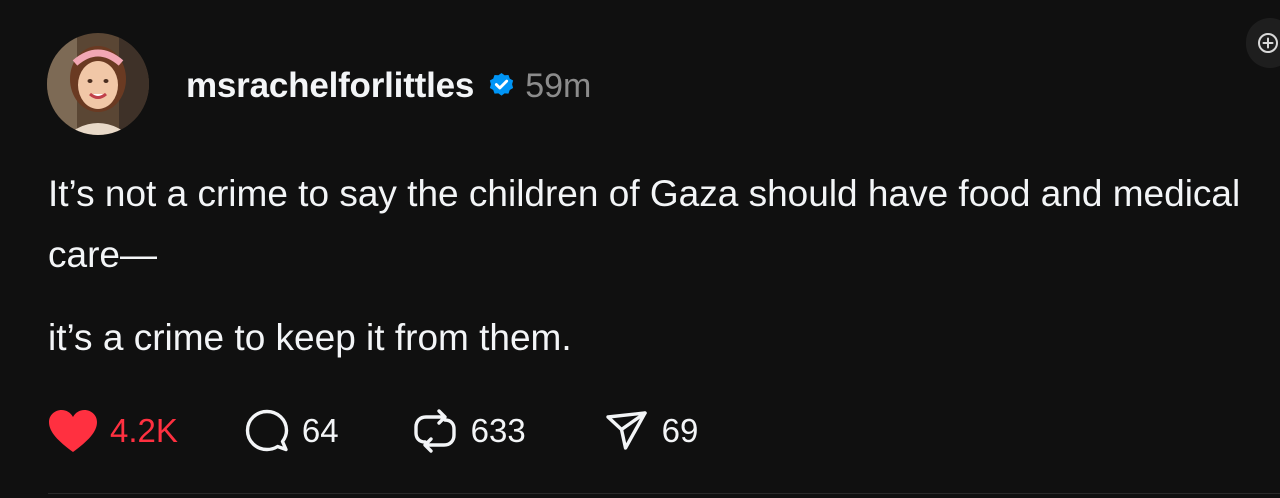 This screenshot has width=1280, height=498. I want to click on reply-button: 64, so click(291, 431).